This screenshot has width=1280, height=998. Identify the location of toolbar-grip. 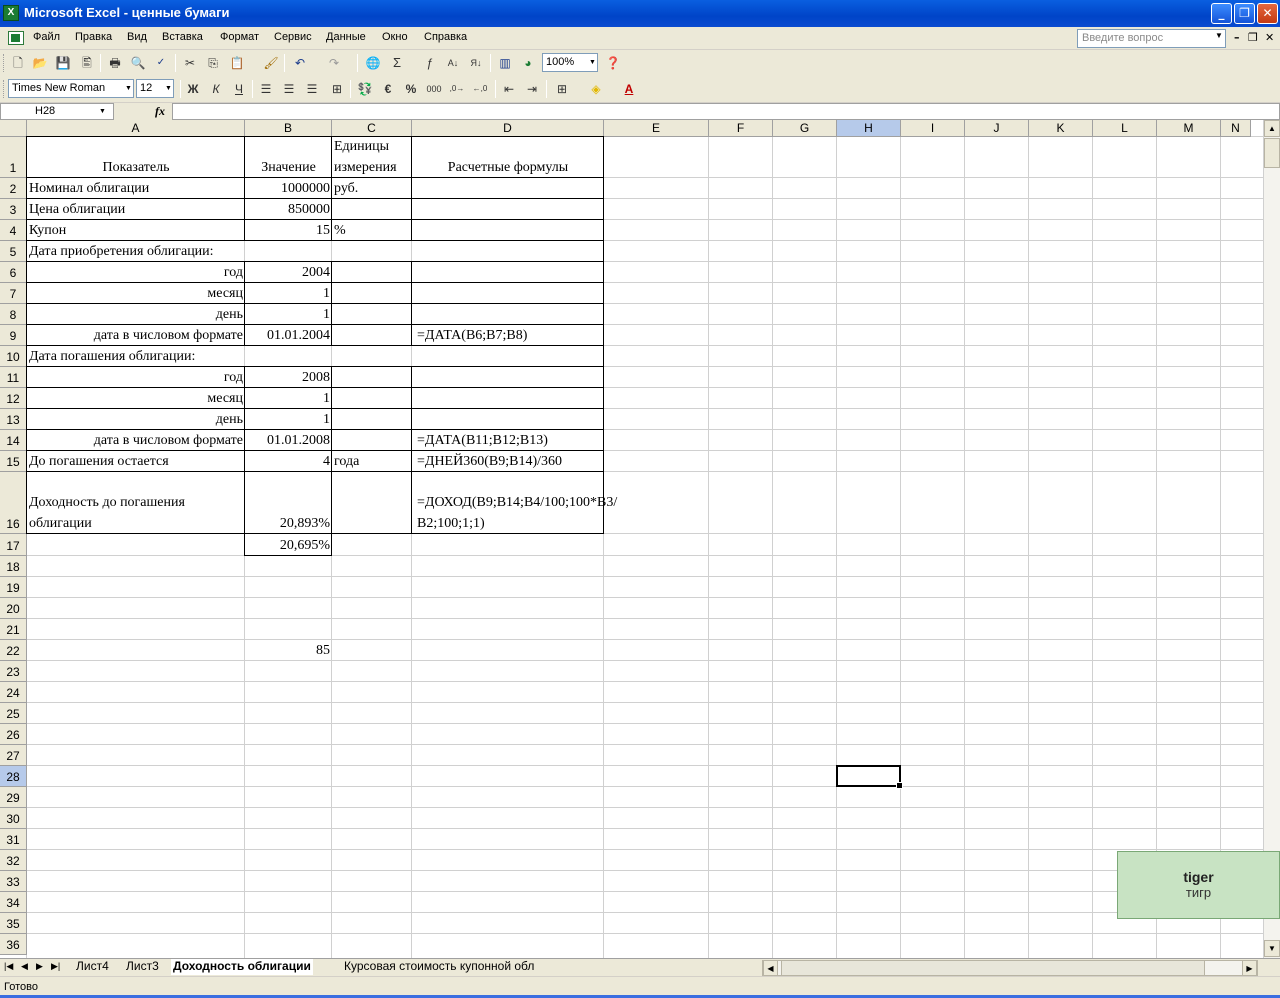
(4, 89).